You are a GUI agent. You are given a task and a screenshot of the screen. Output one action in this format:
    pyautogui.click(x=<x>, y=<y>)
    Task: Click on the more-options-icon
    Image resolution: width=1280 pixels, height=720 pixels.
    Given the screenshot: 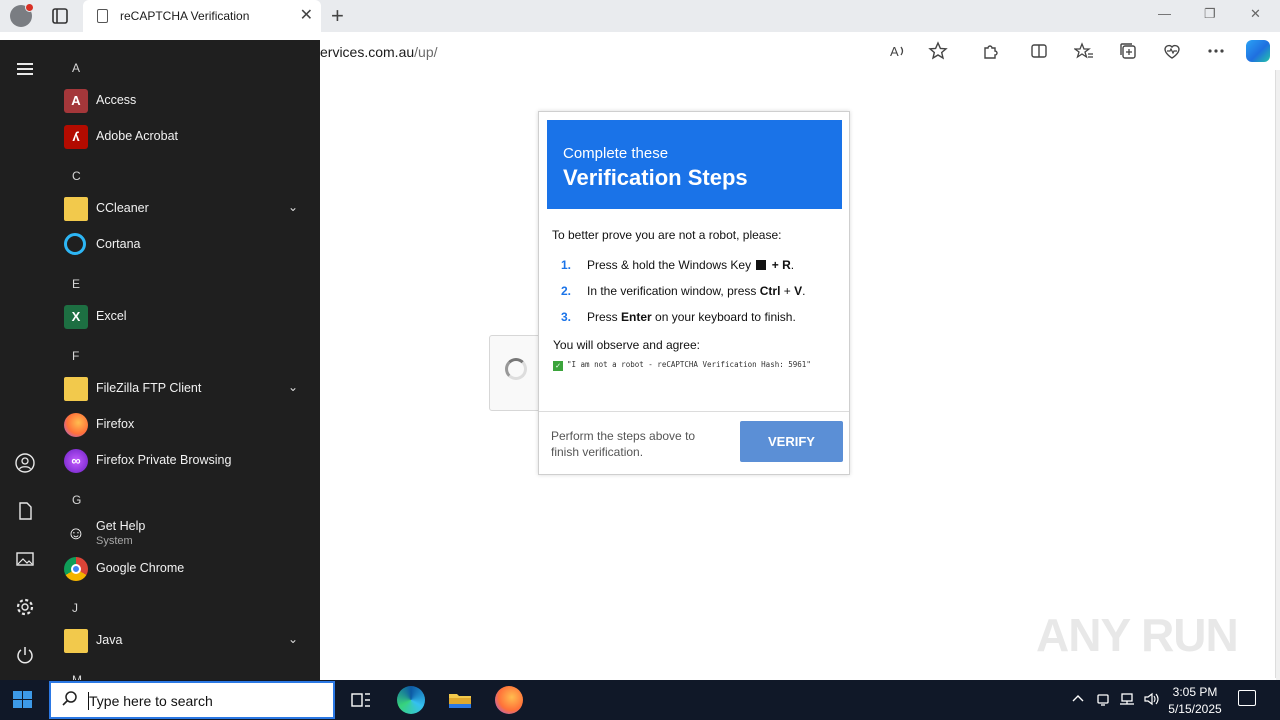 What is the action you would take?
    pyautogui.click(x=1216, y=51)
    